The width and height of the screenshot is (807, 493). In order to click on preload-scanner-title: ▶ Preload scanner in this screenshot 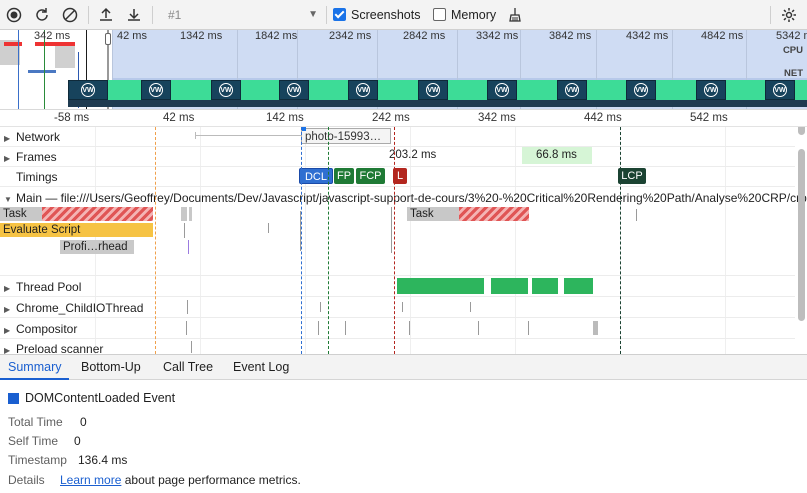, I will do `click(53, 348)`.